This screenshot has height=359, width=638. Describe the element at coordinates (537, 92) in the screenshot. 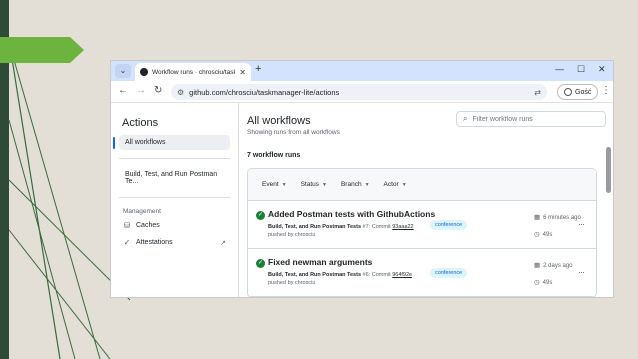

I see `translate-icon: ⇄` at that location.